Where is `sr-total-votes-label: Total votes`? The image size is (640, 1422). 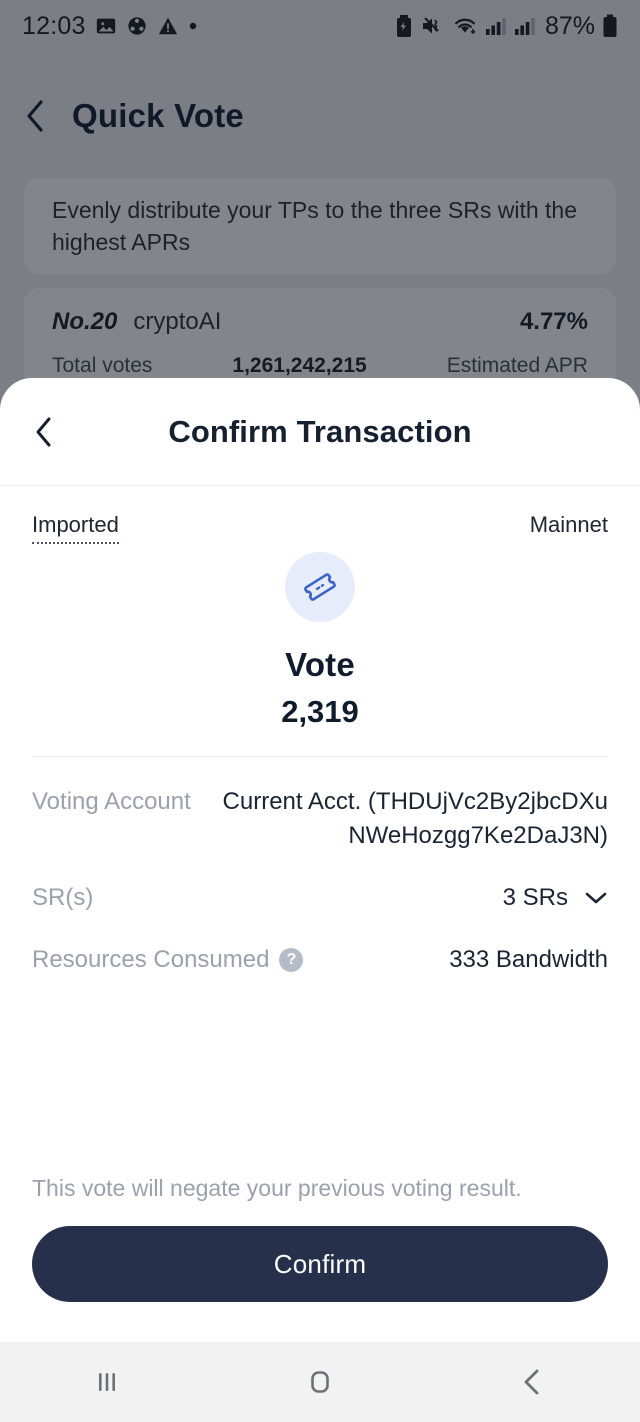 sr-total-votes-label: Total votes is located at coordinates (102, 365).